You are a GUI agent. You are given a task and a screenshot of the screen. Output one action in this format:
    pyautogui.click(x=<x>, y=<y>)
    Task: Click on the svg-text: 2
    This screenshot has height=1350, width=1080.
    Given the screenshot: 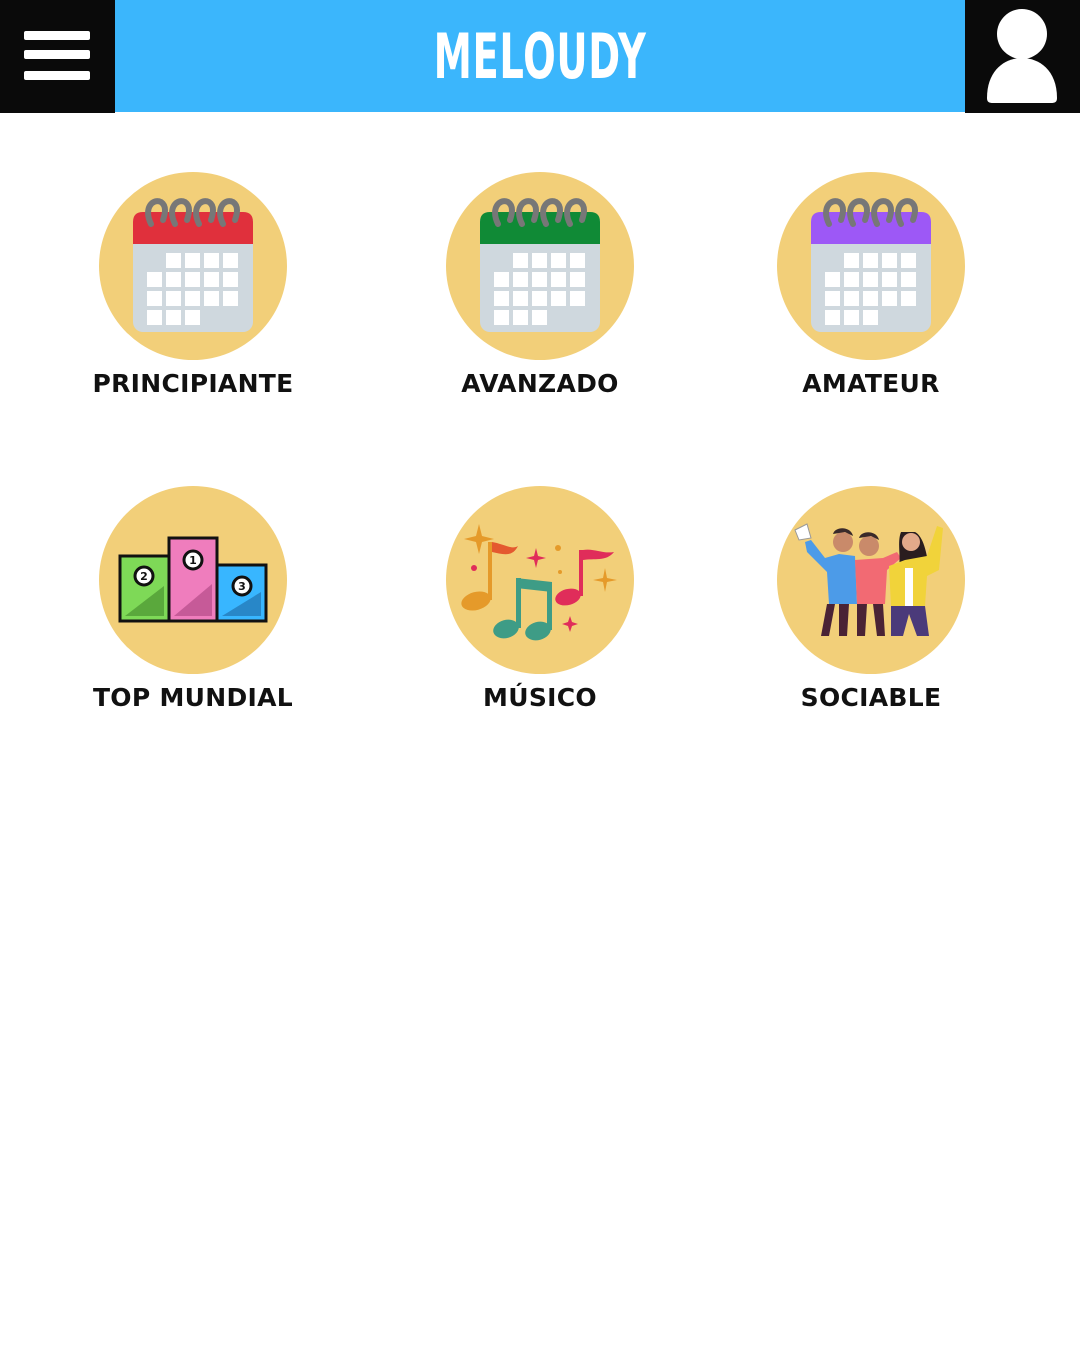 What is the action you would take?
    pyautogui.click(x=144, y=576)
    